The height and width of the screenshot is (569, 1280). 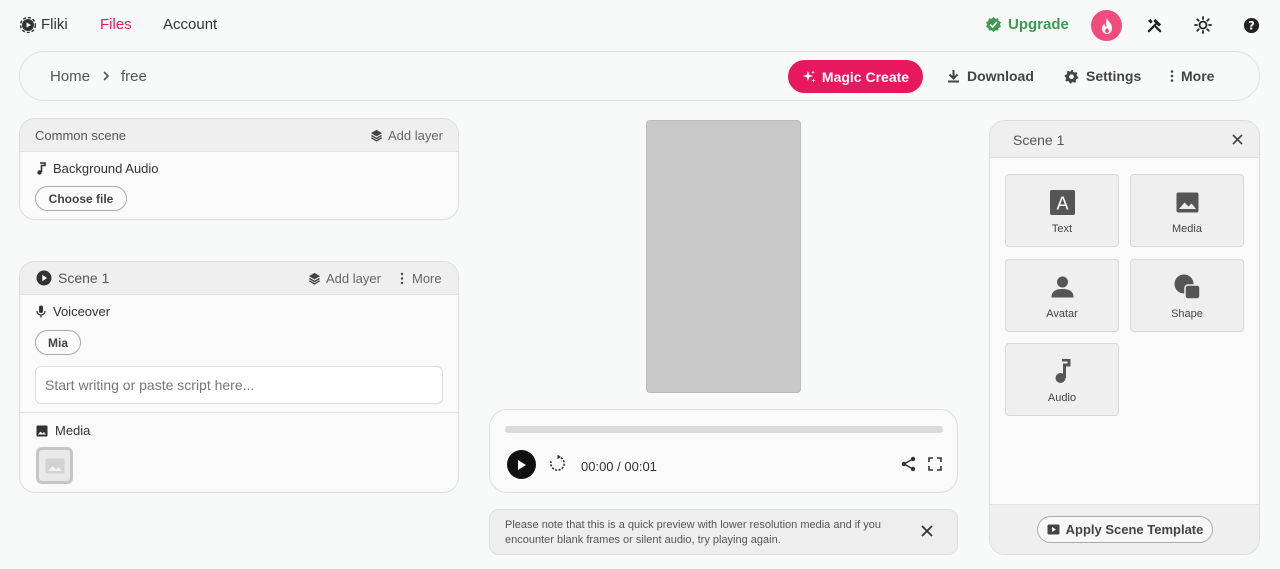 I want to click on tile-label: Audio, so click(x=1062, y=398).